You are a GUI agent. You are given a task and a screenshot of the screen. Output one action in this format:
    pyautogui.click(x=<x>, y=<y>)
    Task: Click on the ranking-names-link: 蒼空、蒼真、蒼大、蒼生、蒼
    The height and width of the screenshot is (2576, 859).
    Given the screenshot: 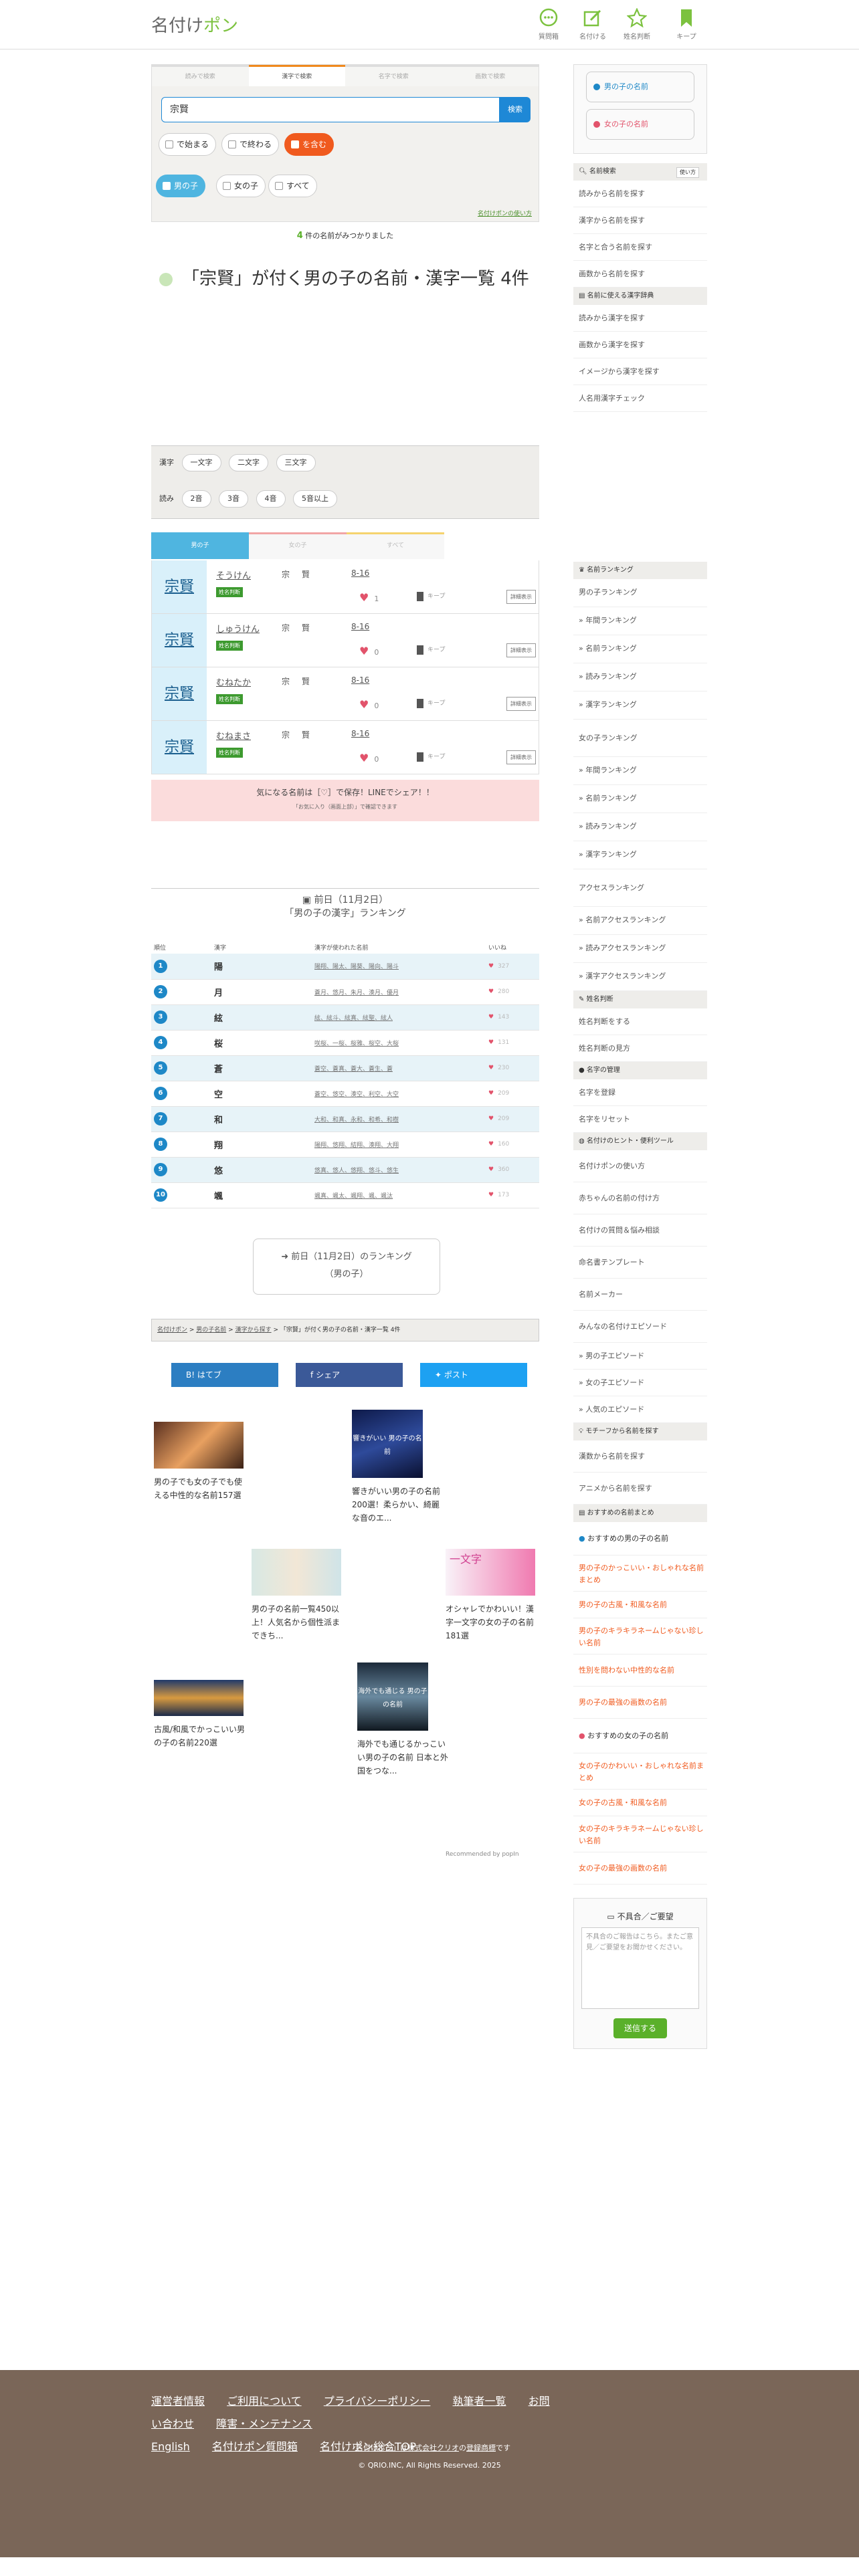 What is the action you would take?
    pyautogui.click(x=353, y=1069)
    